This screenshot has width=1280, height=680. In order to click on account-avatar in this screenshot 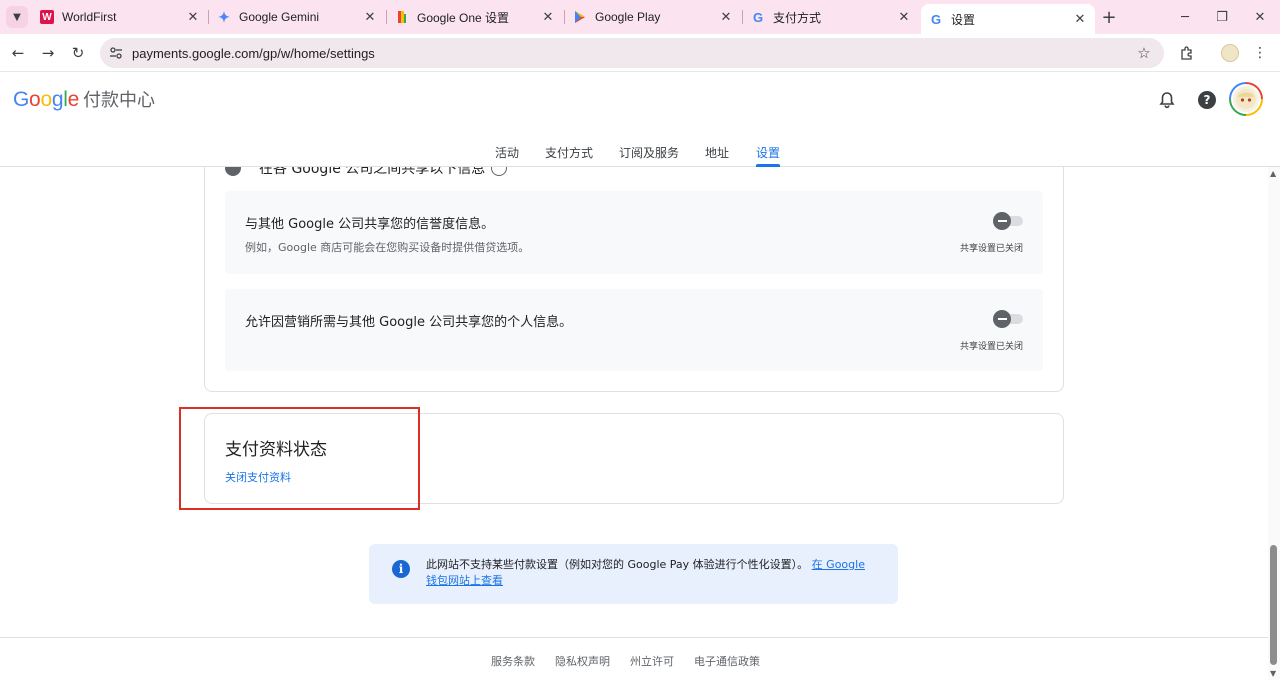, I will do `click(1246, 99)`.